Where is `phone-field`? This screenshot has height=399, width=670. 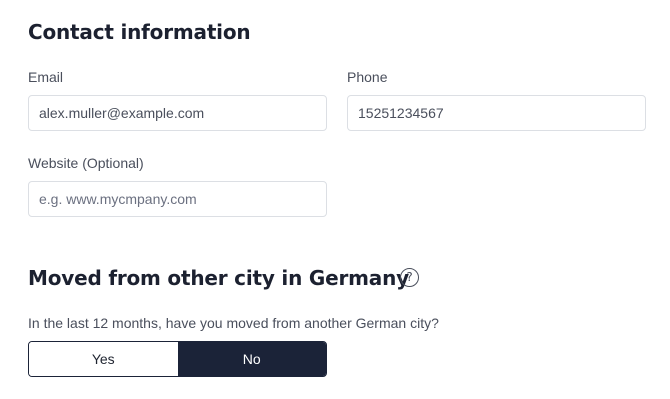
phone-field is located at coordinates (496, 113).